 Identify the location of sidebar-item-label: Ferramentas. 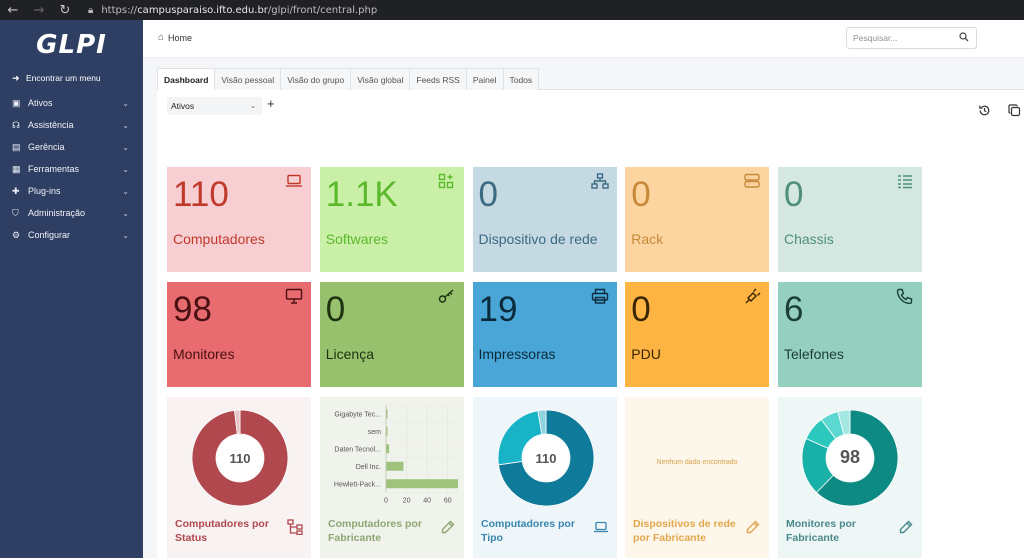
(54, 169).